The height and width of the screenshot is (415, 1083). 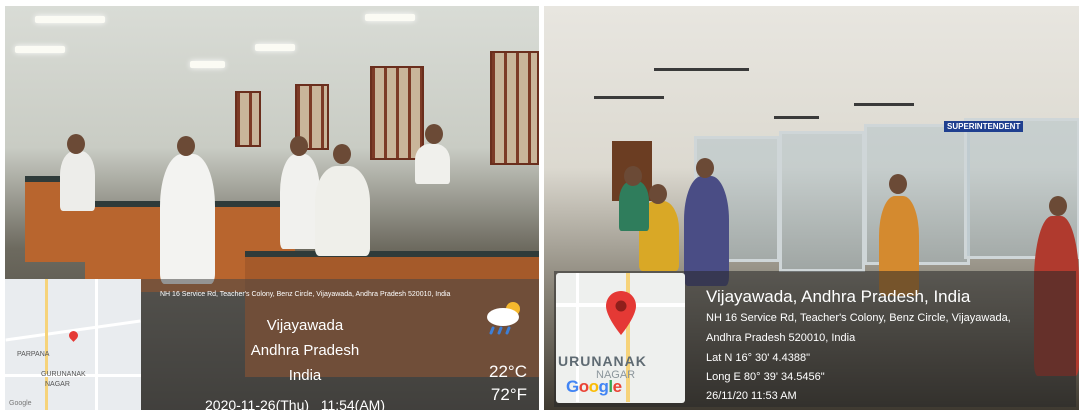 What do you see at coordinates (63, 374) in the screenshot?
I see `map-label: GURUNANAK` at bounding box center [63, 374].